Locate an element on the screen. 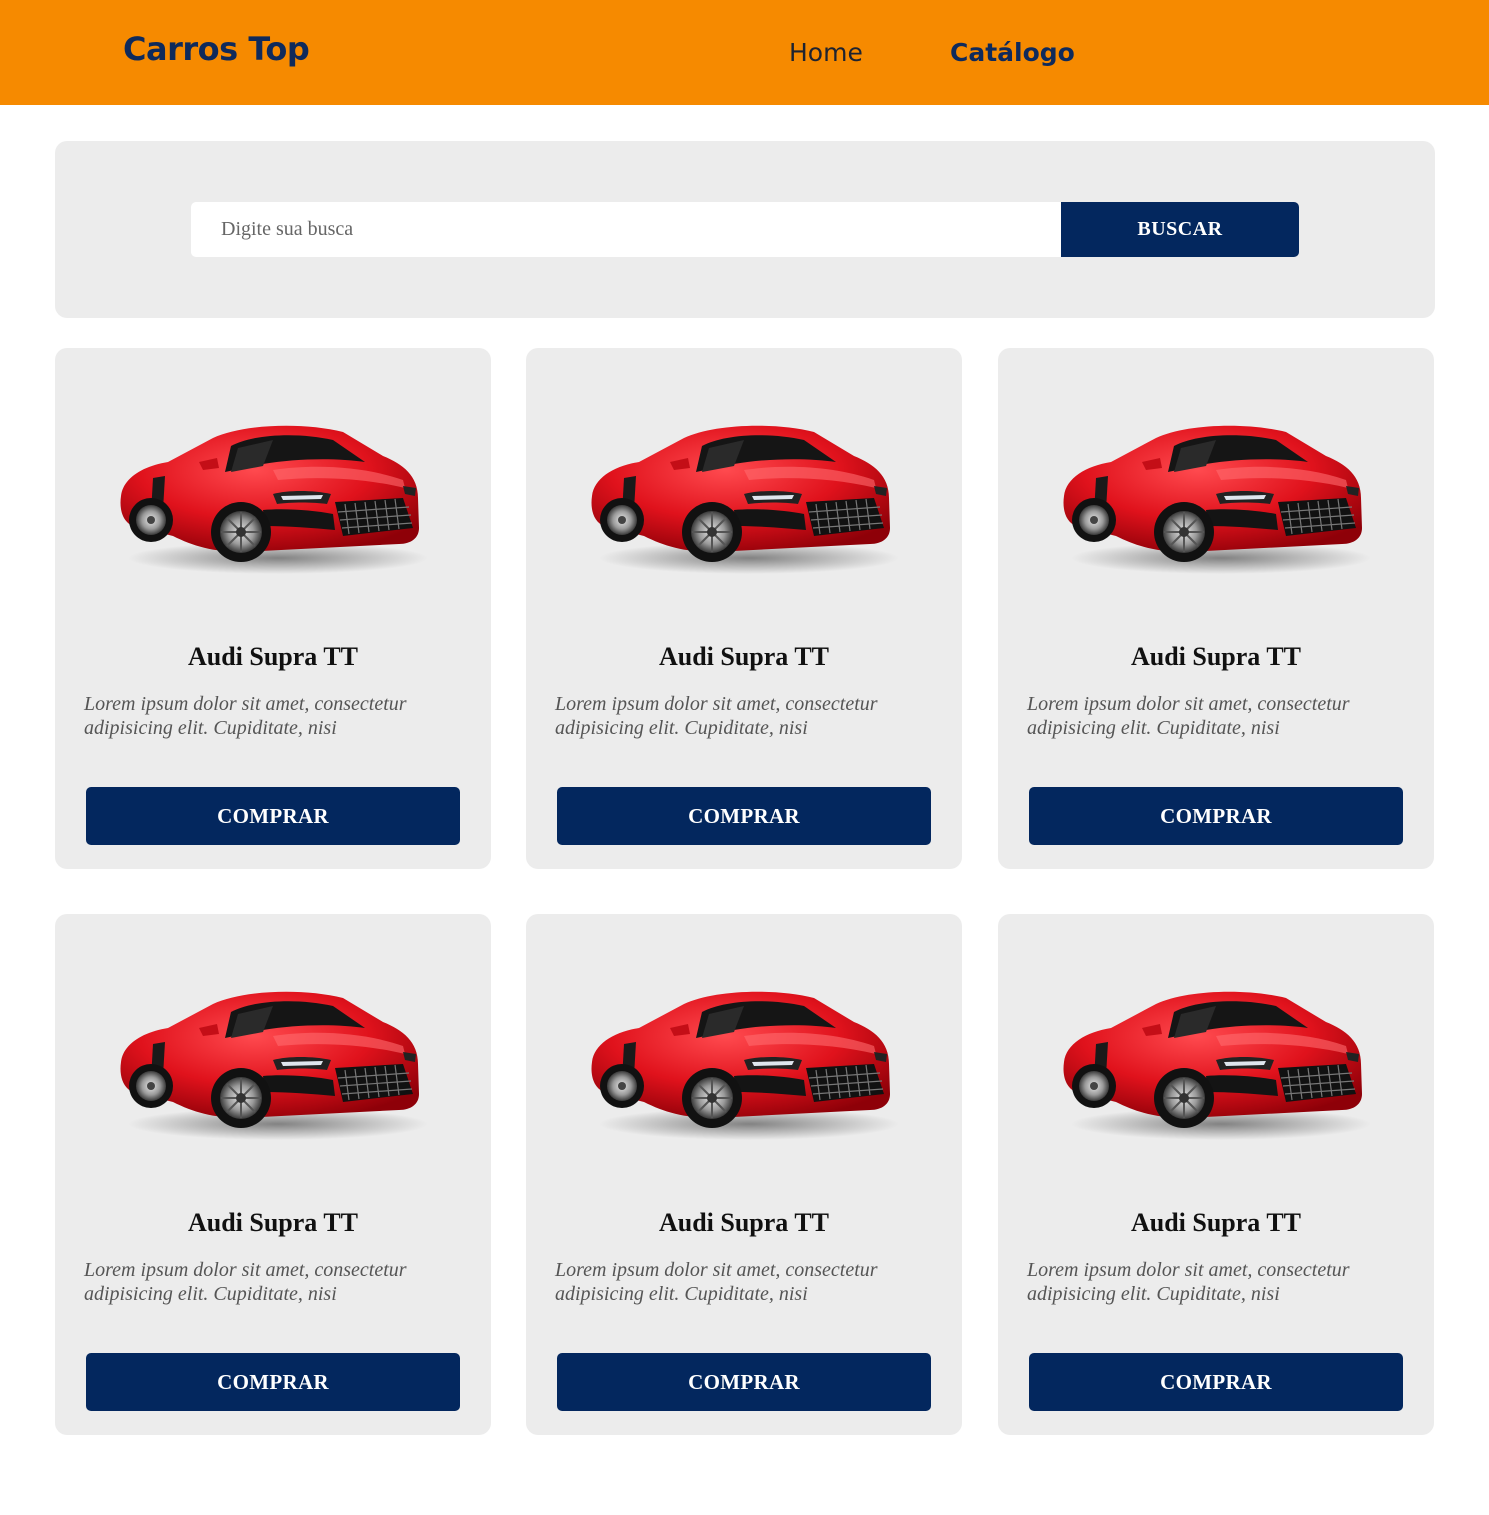  search-button: BUSCAR is located at coordinates (1180, 229).